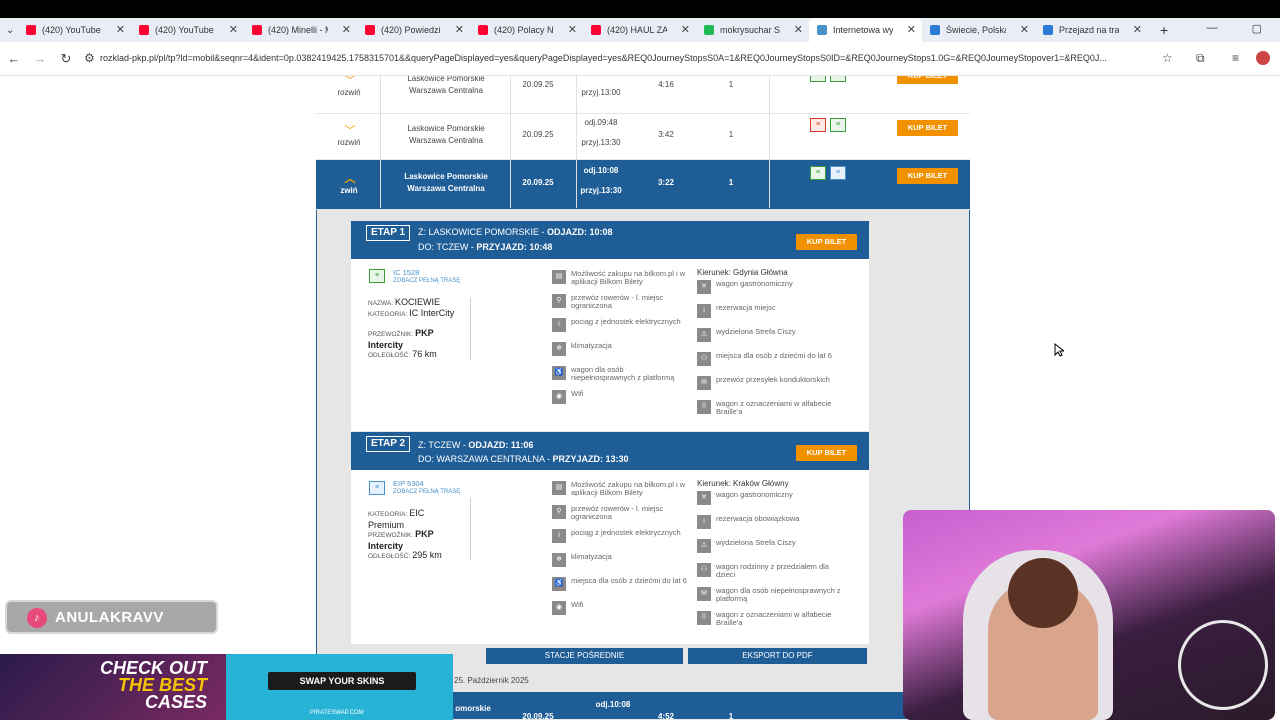 This screenshot has width=1280, height=720. I want to click on intermediate-stations-button: STACJE POŚREDNIE, so click(584, 656).